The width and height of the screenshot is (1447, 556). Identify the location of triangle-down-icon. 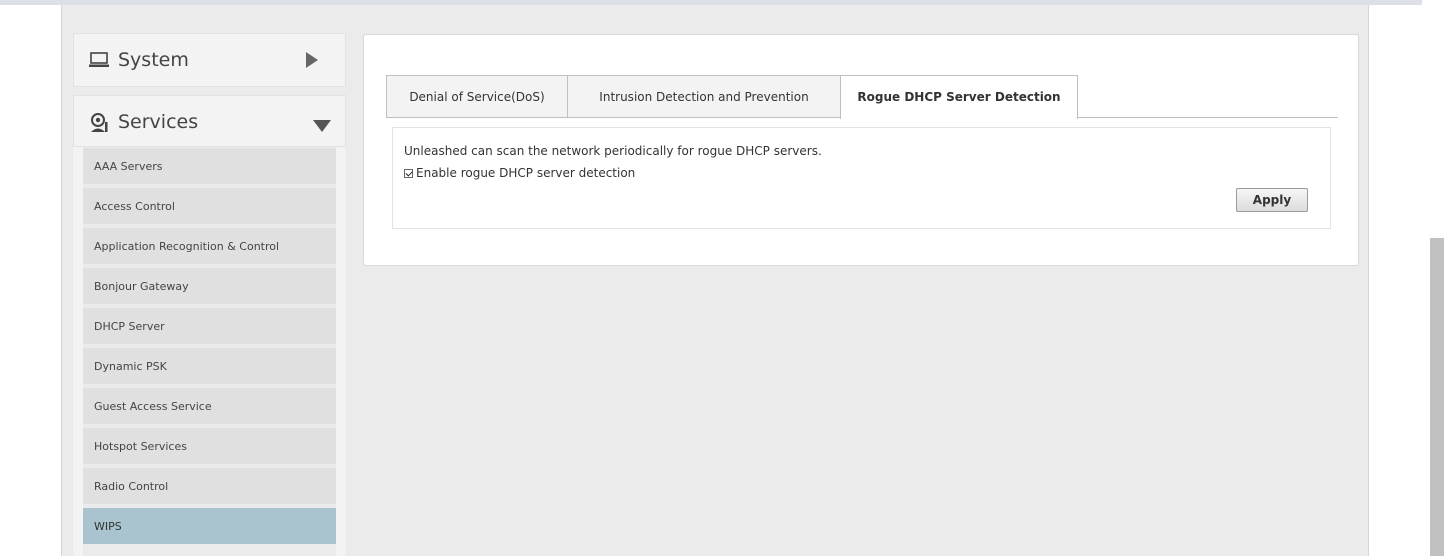
(322, 126).